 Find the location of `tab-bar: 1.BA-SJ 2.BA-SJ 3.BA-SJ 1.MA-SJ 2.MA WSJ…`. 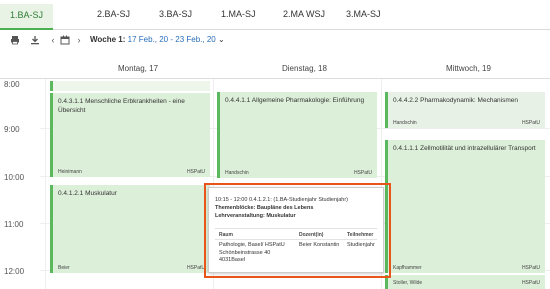

tab-bar: 1.BA-SJ 2.BA-SJ 3.BA-SJ 1.MA-SJ 2.MA WSJ… is located at coordinates (275, 15).